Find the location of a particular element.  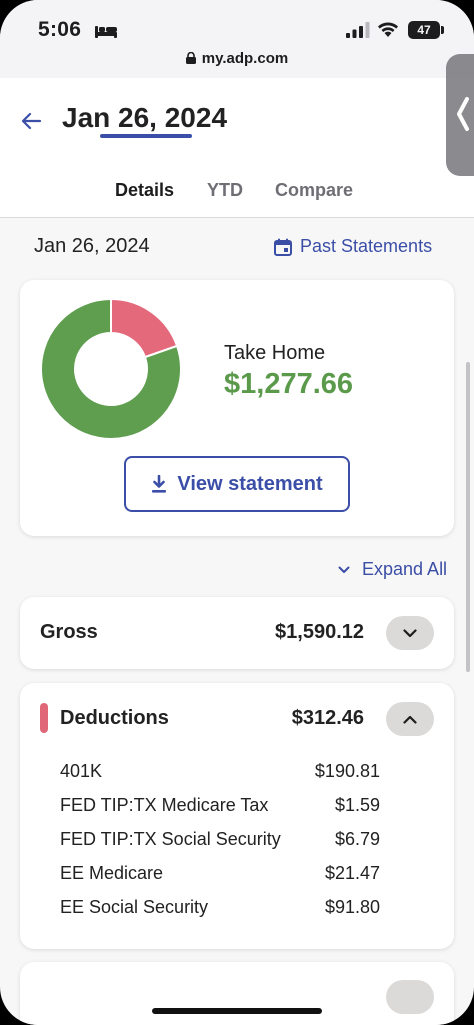

past-statements-label: Past Statements is located at coordinates (366, 246).